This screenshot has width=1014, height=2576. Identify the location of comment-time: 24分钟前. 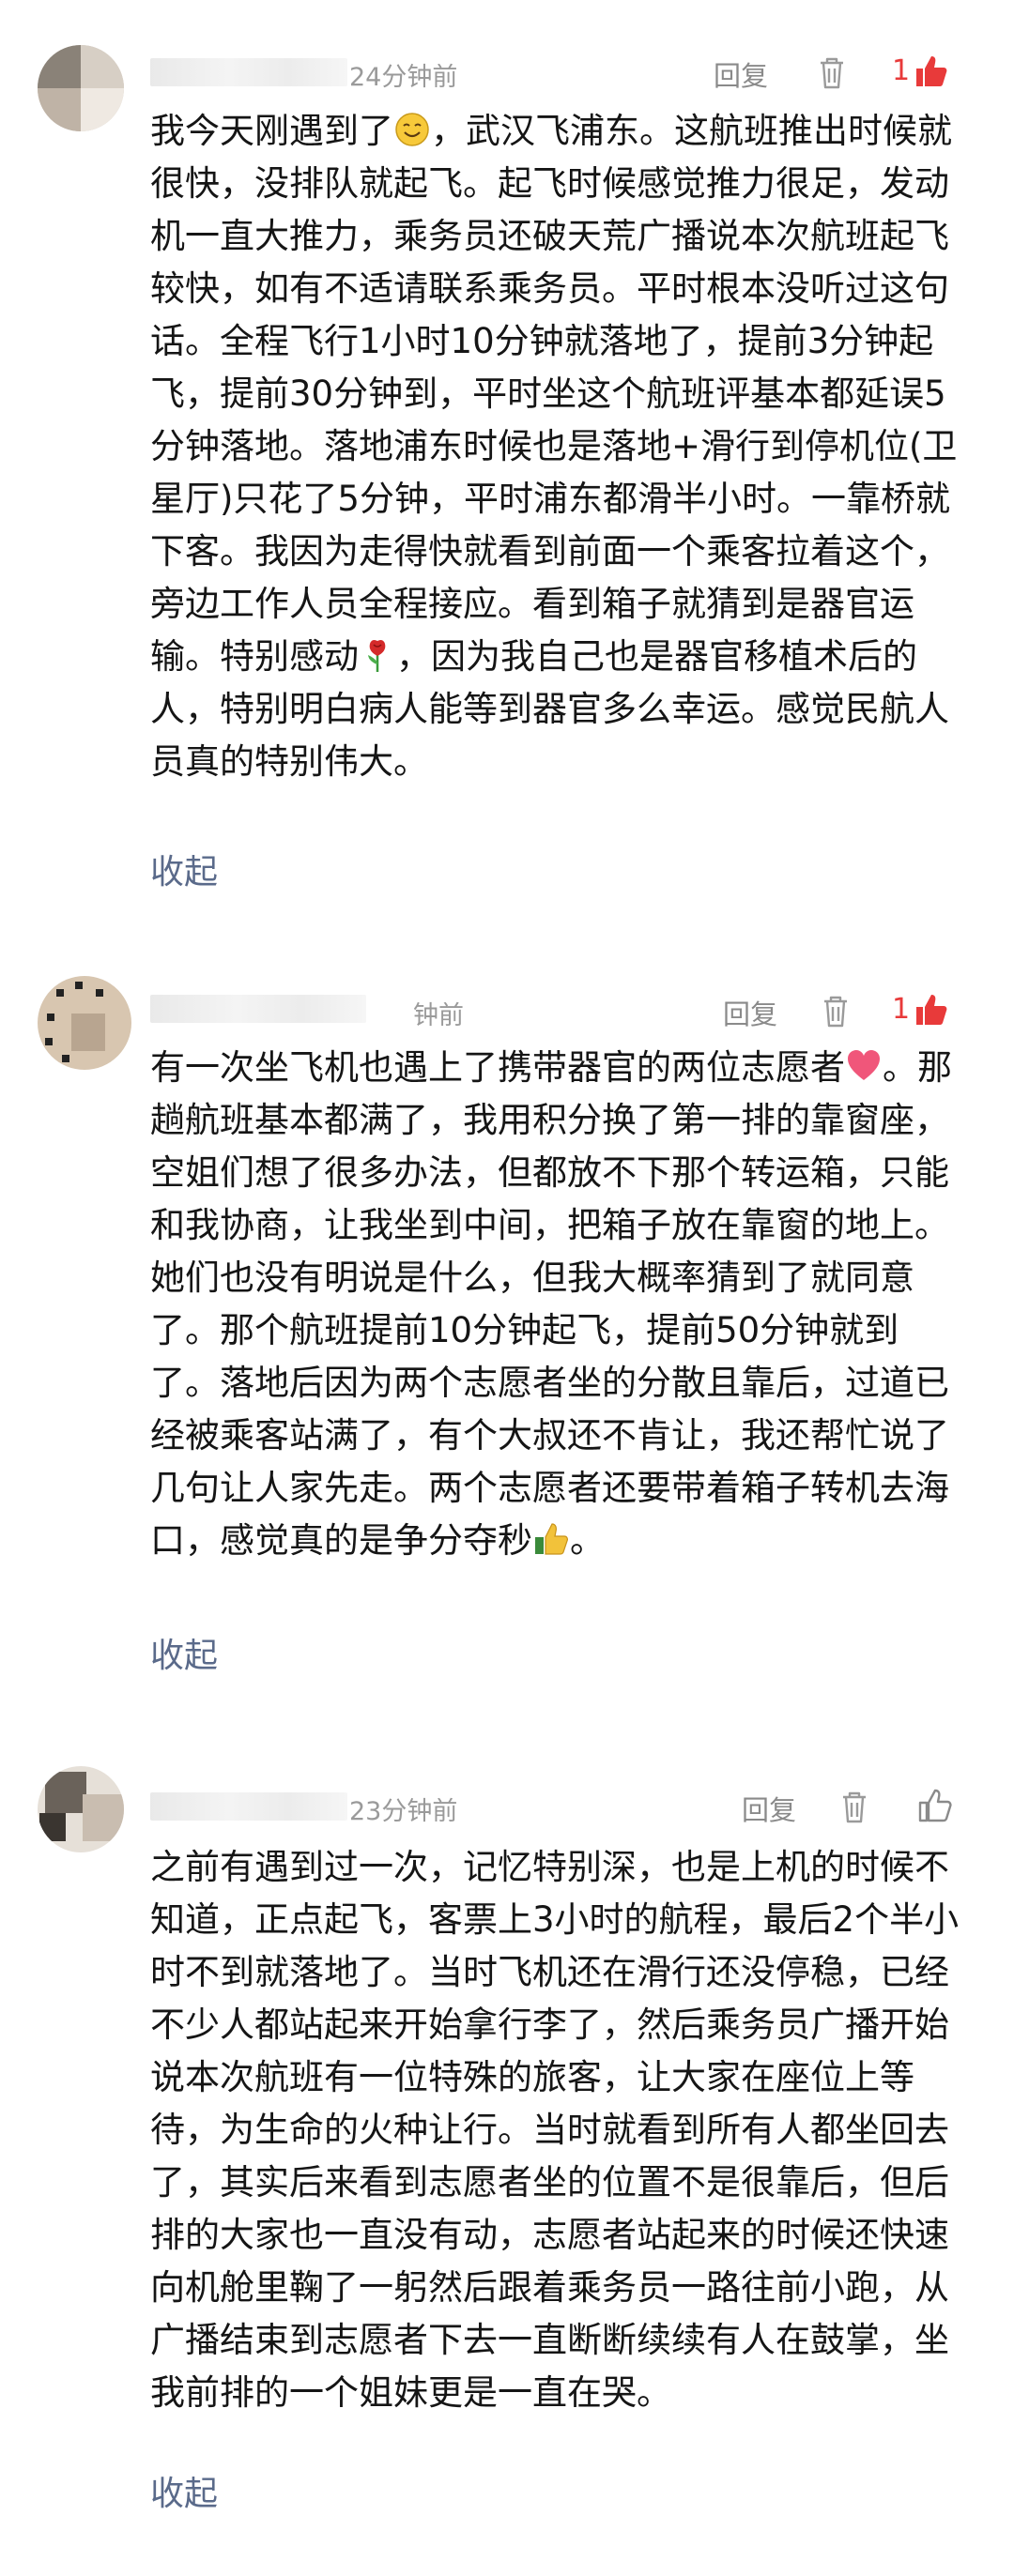
(404, 77).